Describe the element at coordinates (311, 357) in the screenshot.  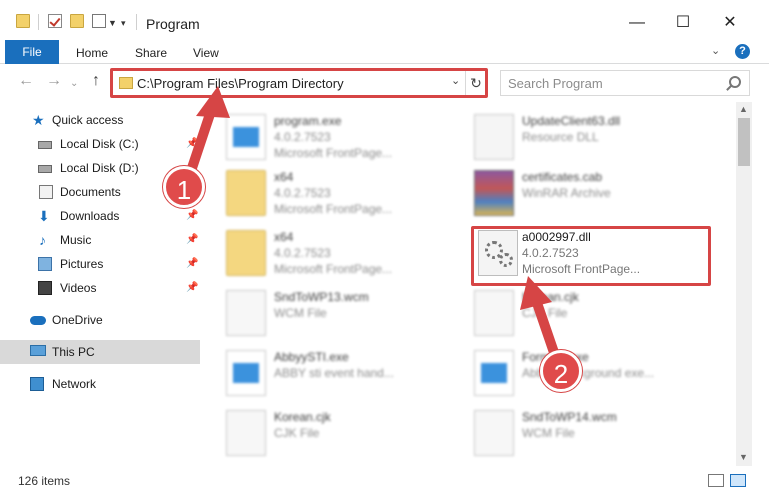
I see `file-name: AbbyySTI.exe` at that location.